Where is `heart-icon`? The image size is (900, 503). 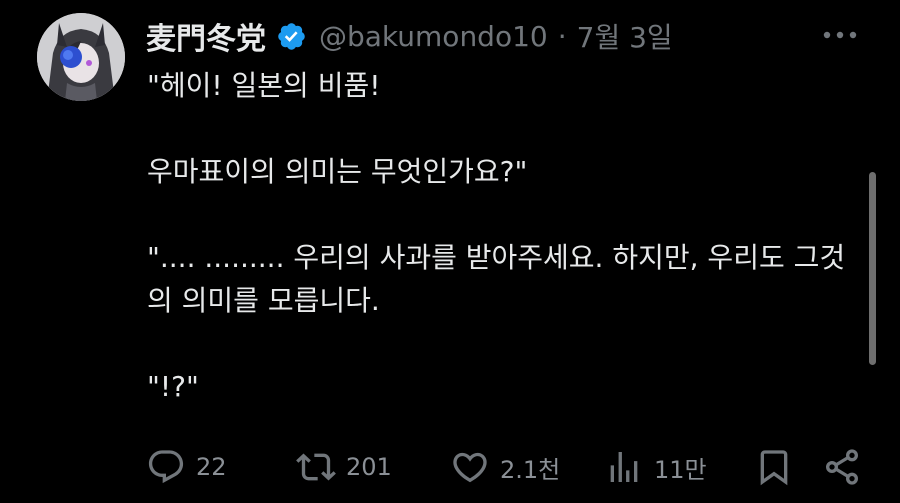 heart-icon is located at coordinates (470, 467).